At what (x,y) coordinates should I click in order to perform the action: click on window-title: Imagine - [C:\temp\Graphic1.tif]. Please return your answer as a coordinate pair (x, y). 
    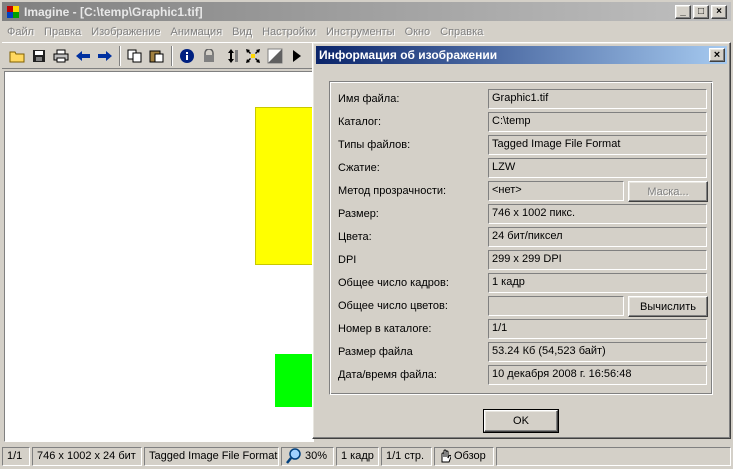
    Looking at the image, I should click on (113, 11).